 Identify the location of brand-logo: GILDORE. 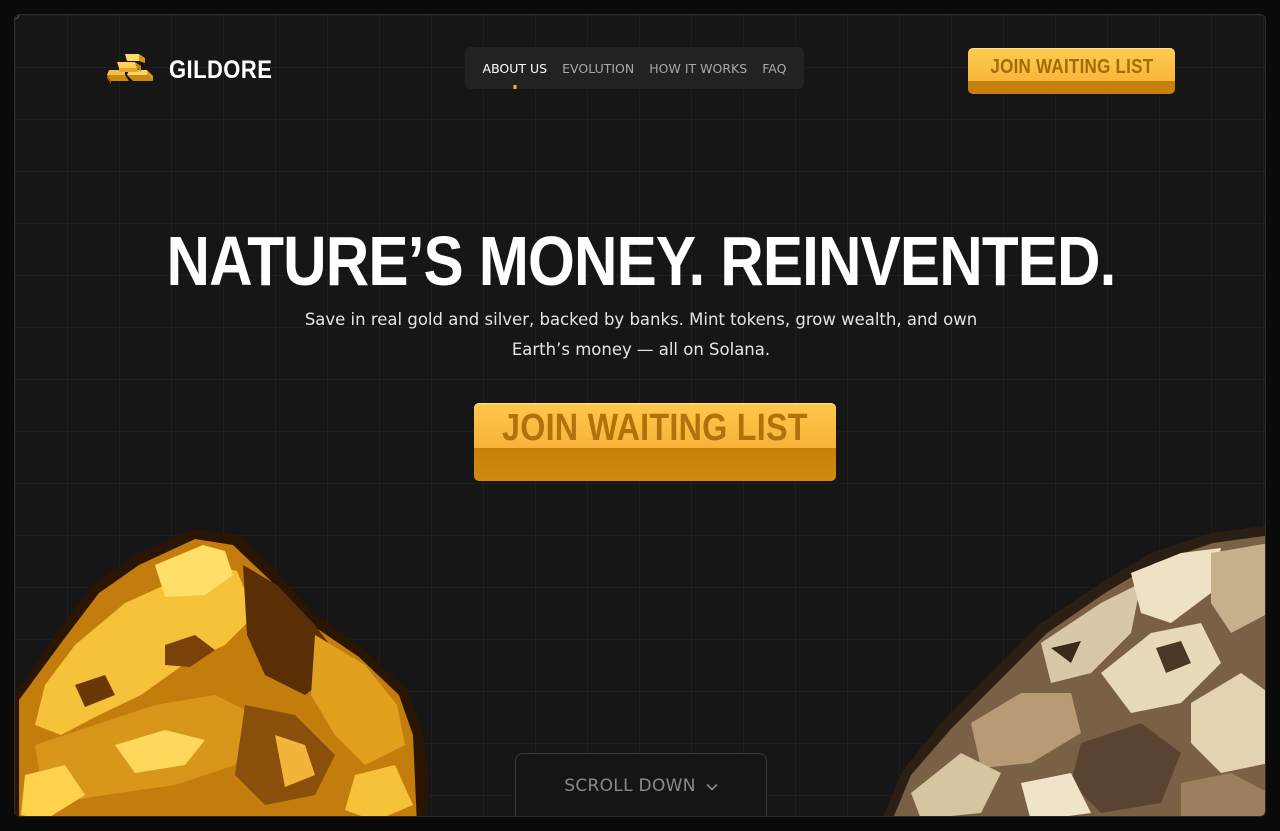
(195, 70).